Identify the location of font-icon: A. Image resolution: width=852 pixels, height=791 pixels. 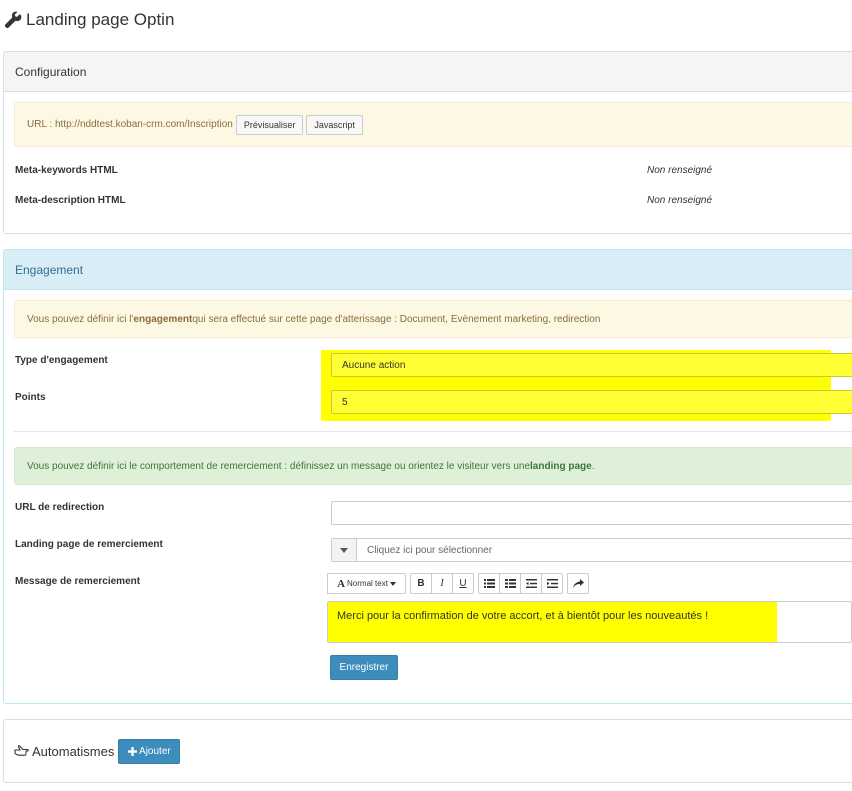
(341, 583).